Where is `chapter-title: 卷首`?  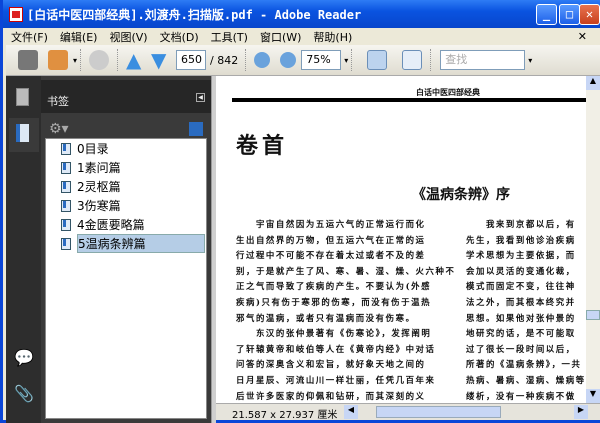
chapter-title: 卷首 is located at coordinates (262, 146).